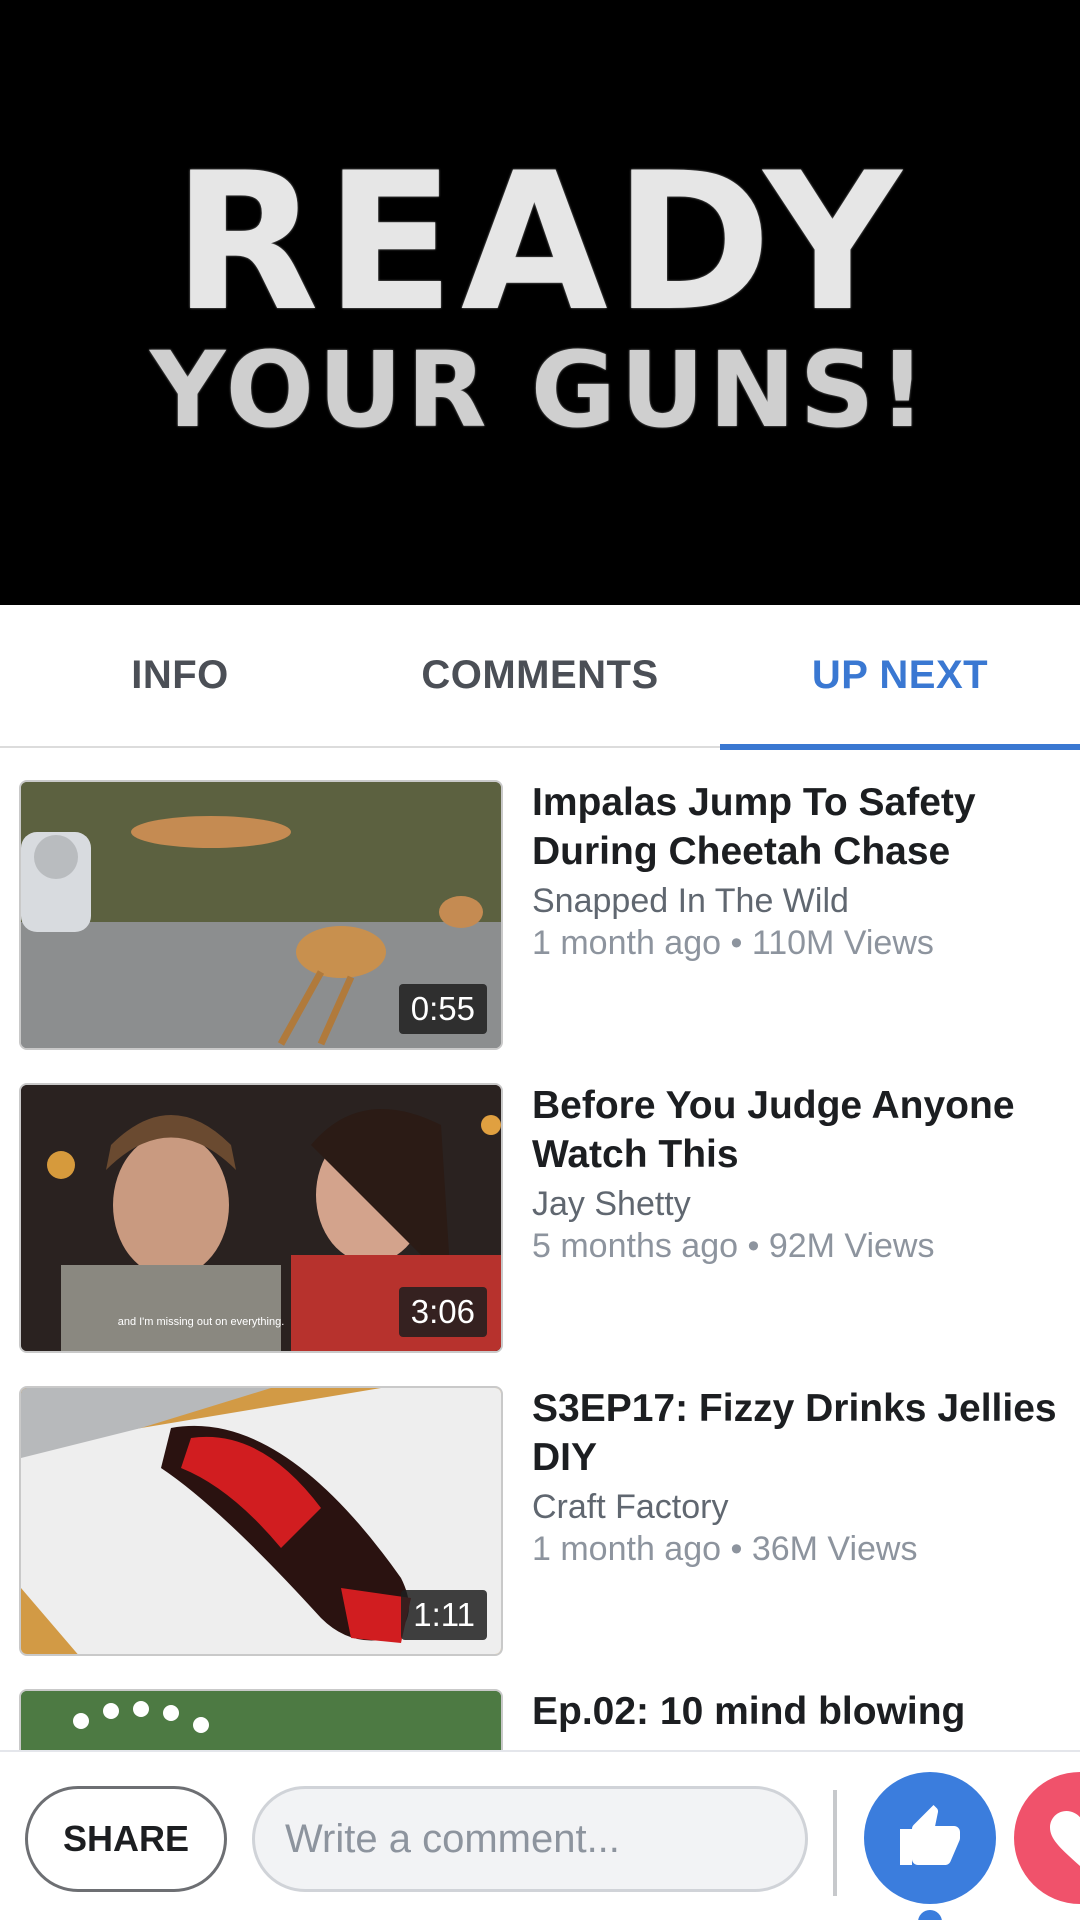  I want to click on video-thumbnail: and I'm missing out on everything. 3:06, so click(261, 1218).